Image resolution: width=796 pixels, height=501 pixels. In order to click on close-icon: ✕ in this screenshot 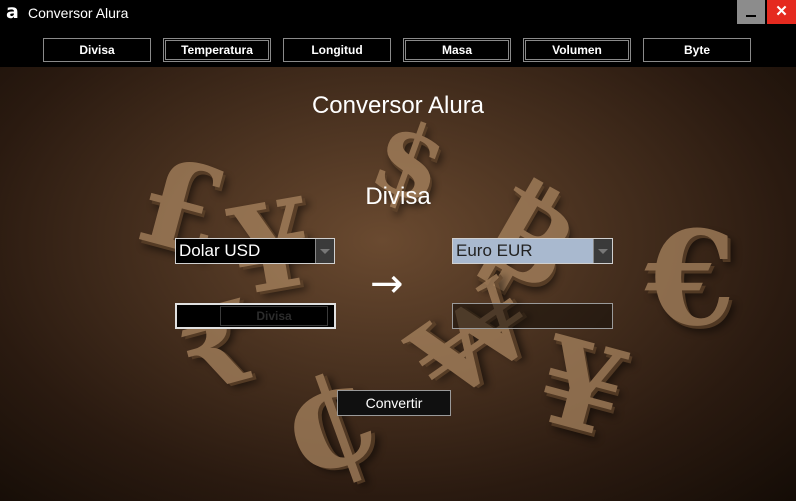, I will do `click(781, 11)`.